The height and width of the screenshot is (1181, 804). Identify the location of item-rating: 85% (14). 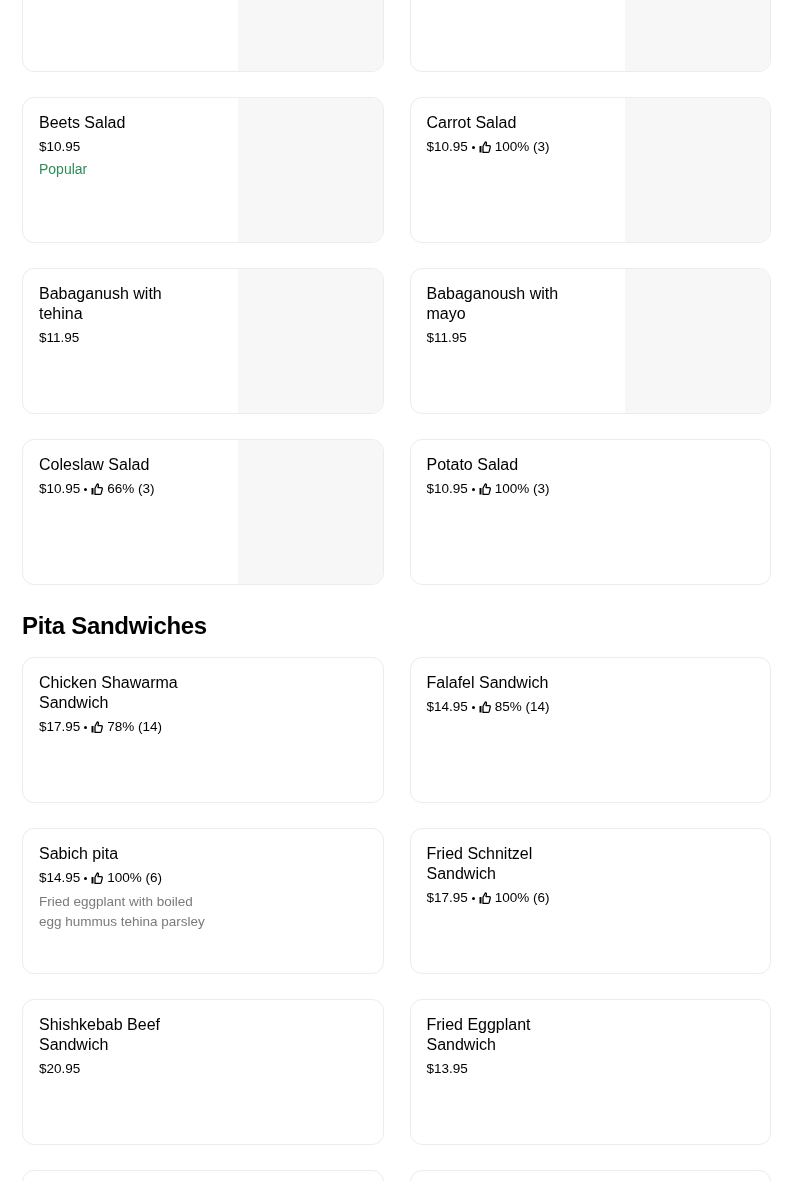
(522, 707).